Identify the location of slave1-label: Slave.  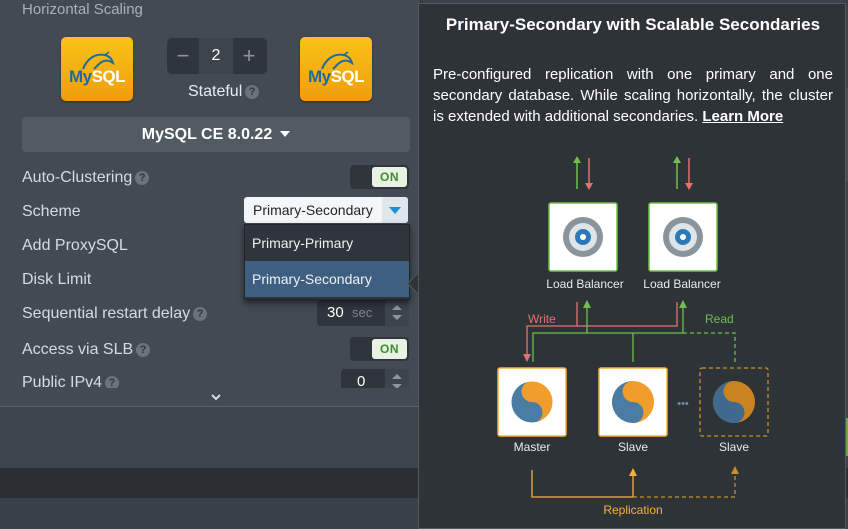
(633, 447).